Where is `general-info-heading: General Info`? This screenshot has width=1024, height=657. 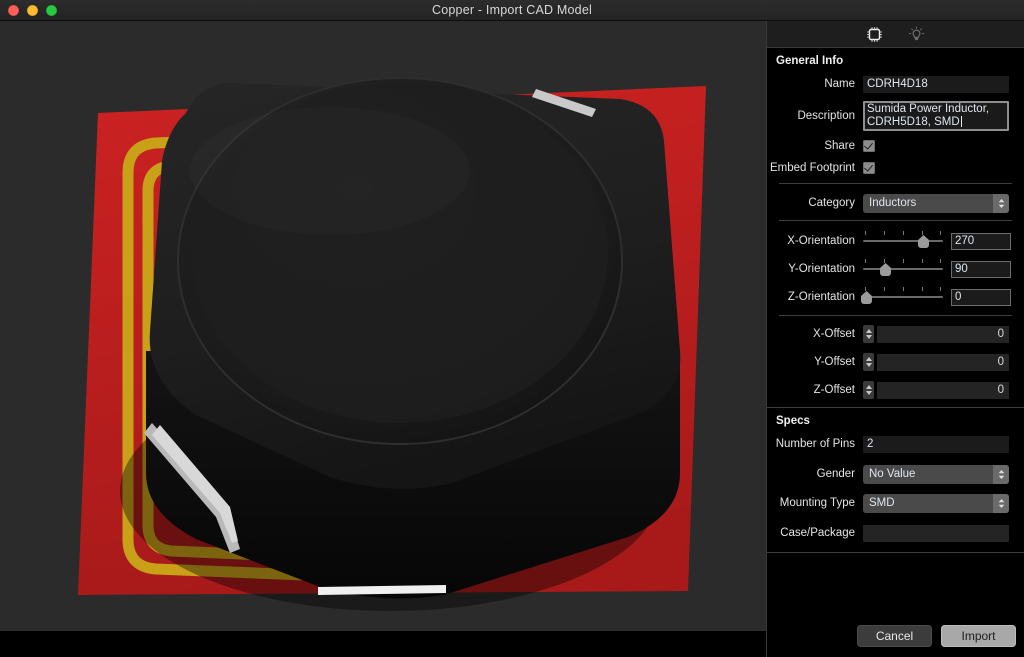 general-info-heading: General Info is located at coordinates (810, 61).